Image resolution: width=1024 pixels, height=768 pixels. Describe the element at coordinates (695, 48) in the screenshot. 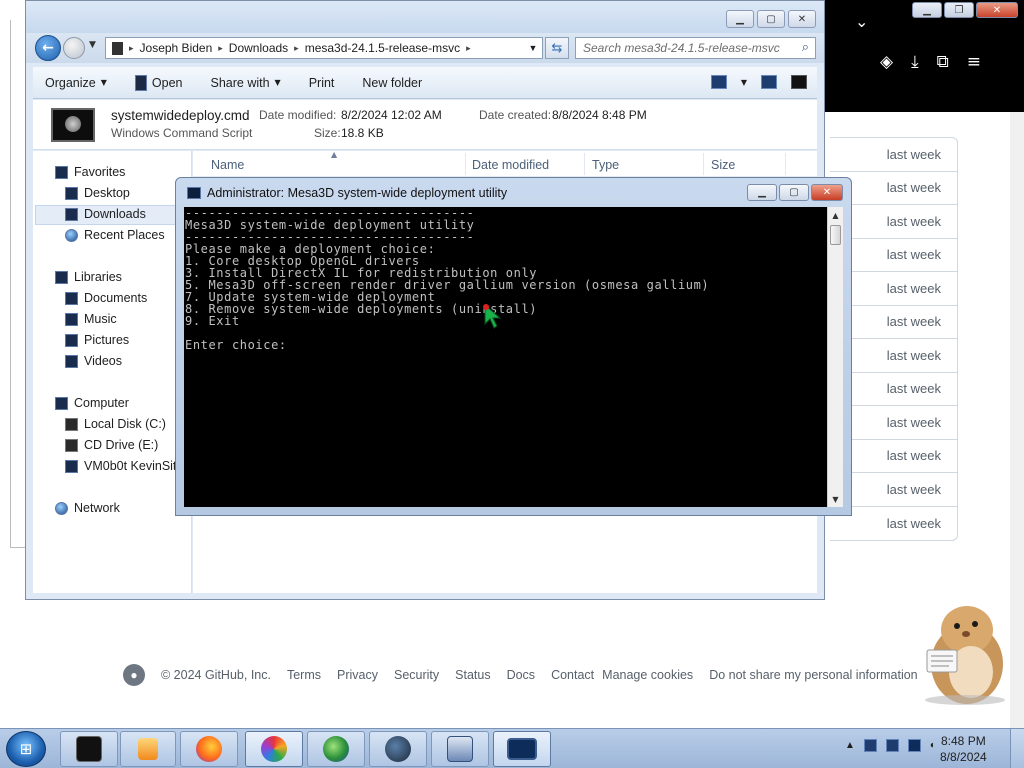

I see `search-input: Search mesa3d-24.1.5-release-msvc ⌕` at that location.